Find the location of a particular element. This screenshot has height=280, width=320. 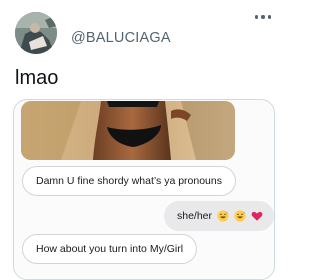

message-bubble-incoming: Damn U fine shordy what’s ya pronouns is located at coordinates (129, 181).